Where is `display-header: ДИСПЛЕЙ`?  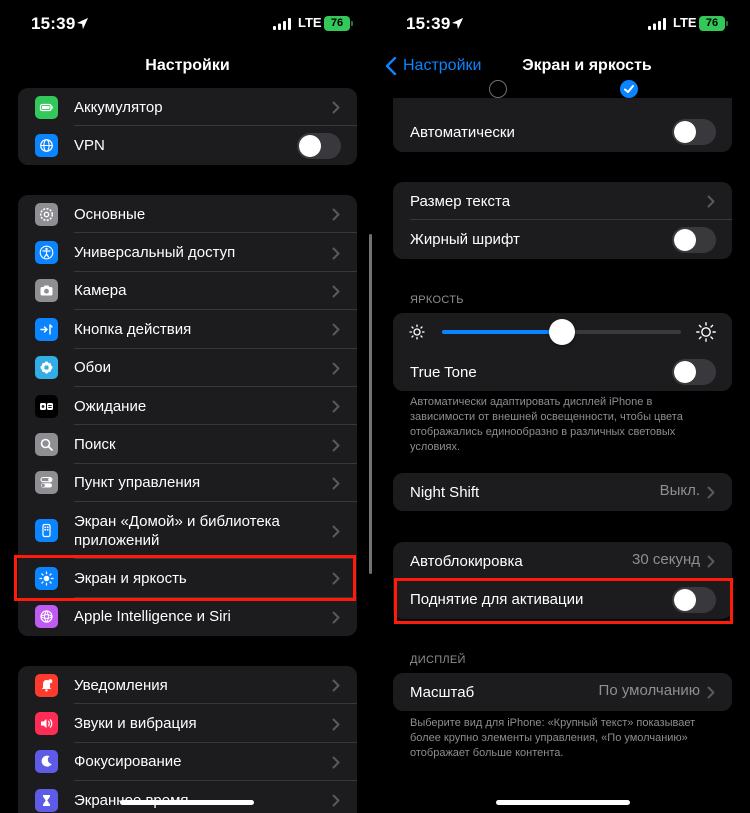 display-header: ДИСПЛЕЙ is located at coordinates (438, 660).